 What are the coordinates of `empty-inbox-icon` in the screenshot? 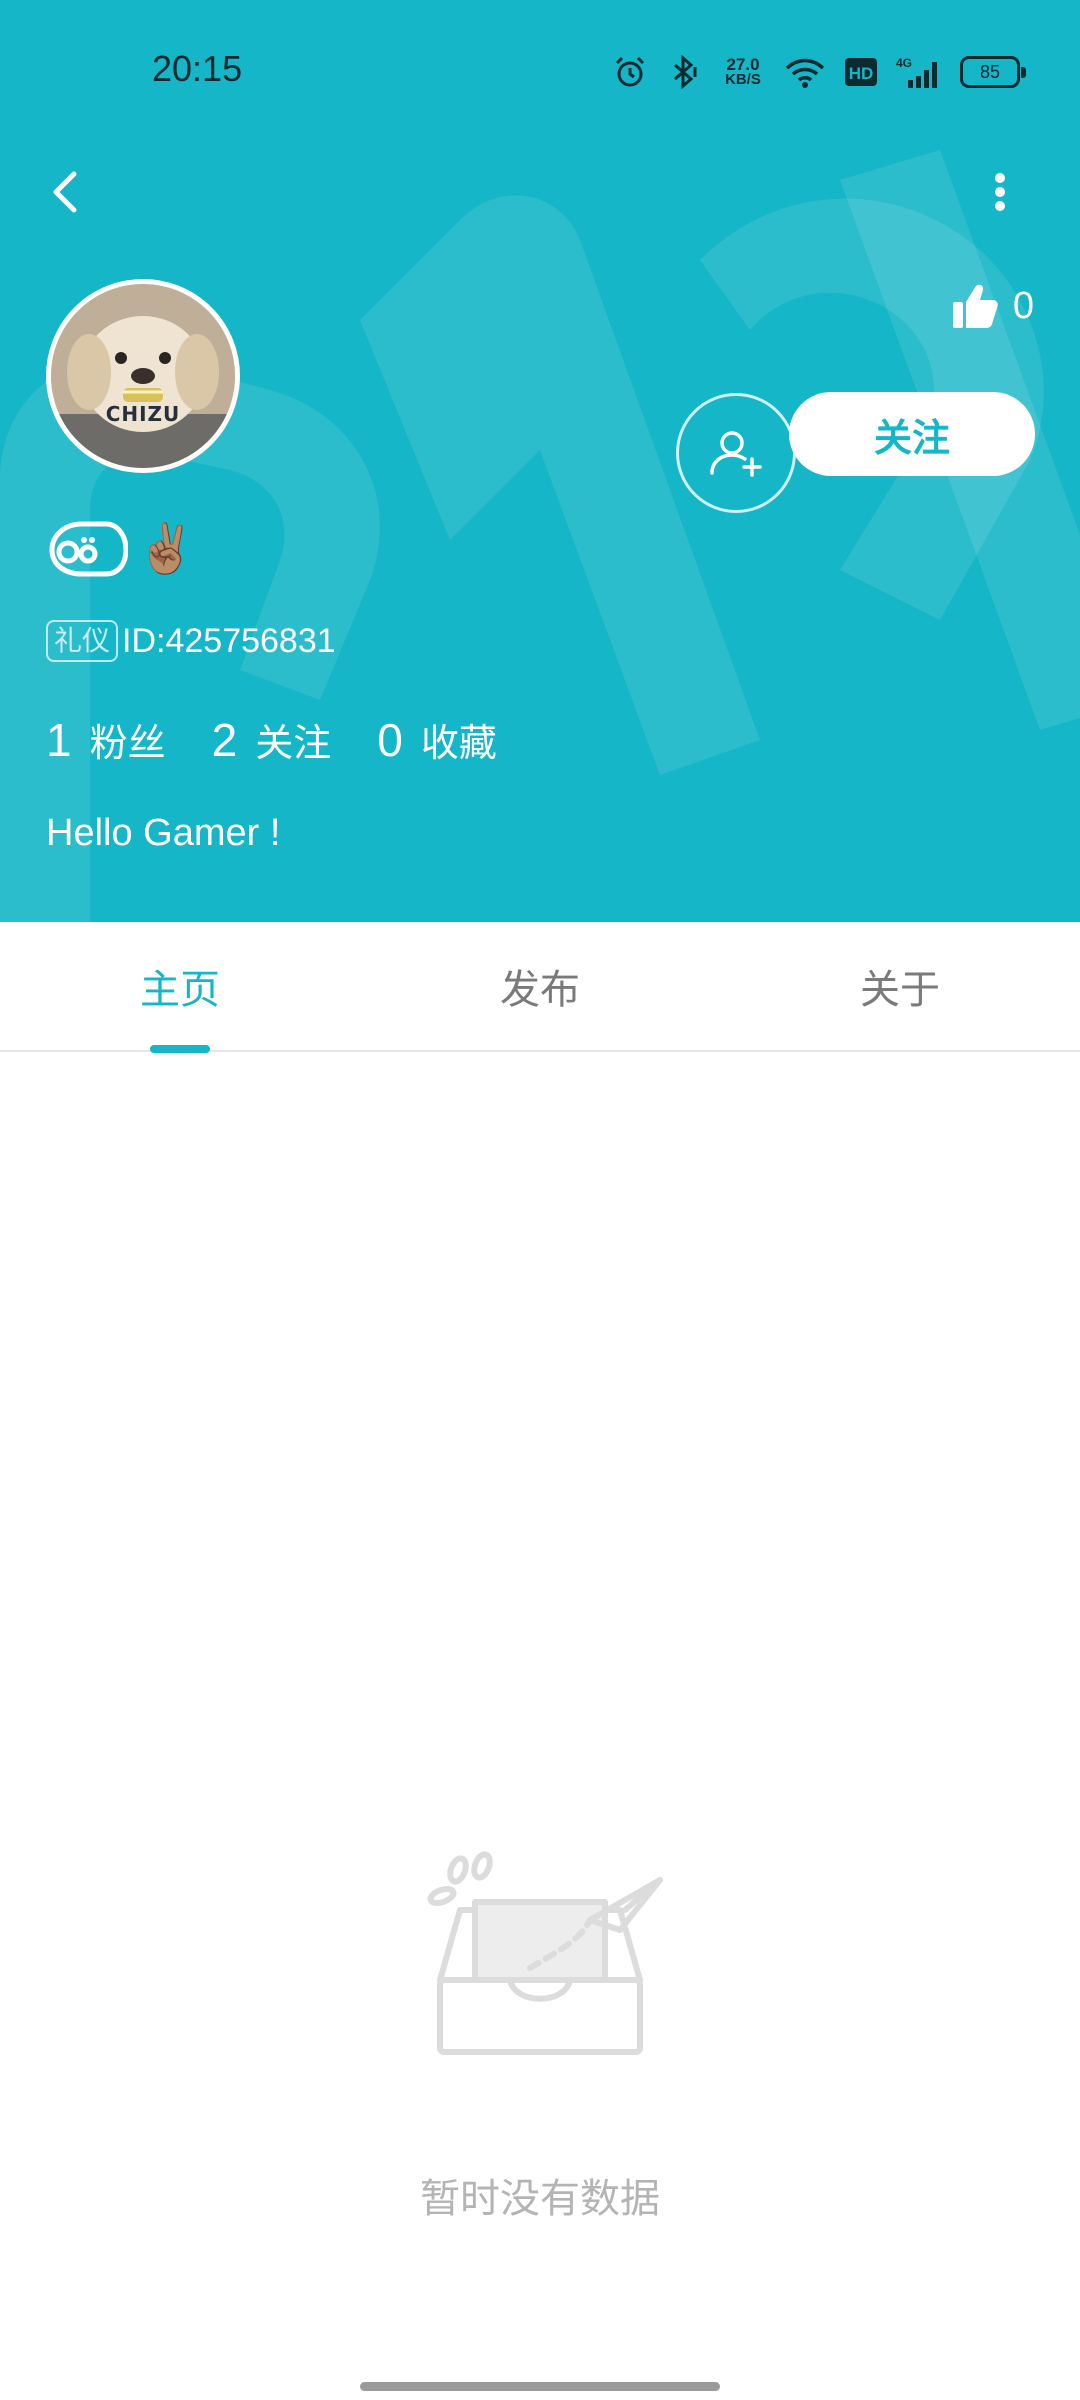 It's located at (545, 1953).